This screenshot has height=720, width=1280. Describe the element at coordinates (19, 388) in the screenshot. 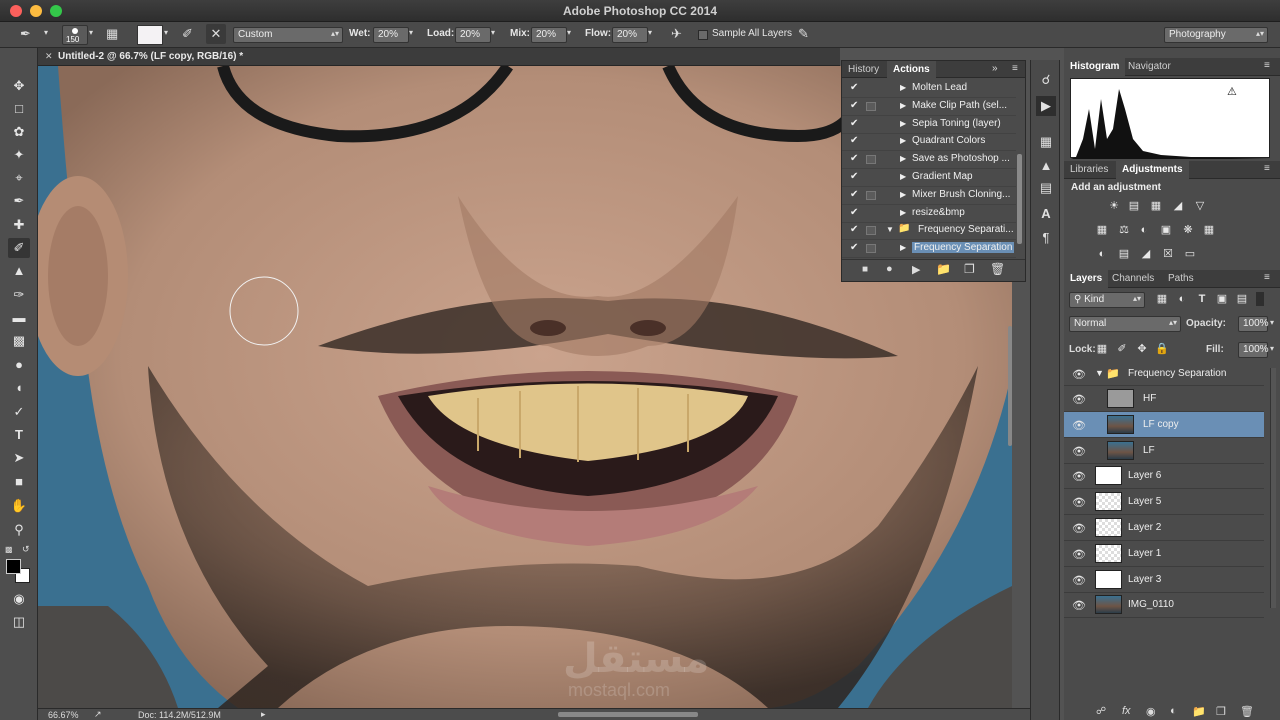

I see `dodge-tool-icon: ◖` at that location.